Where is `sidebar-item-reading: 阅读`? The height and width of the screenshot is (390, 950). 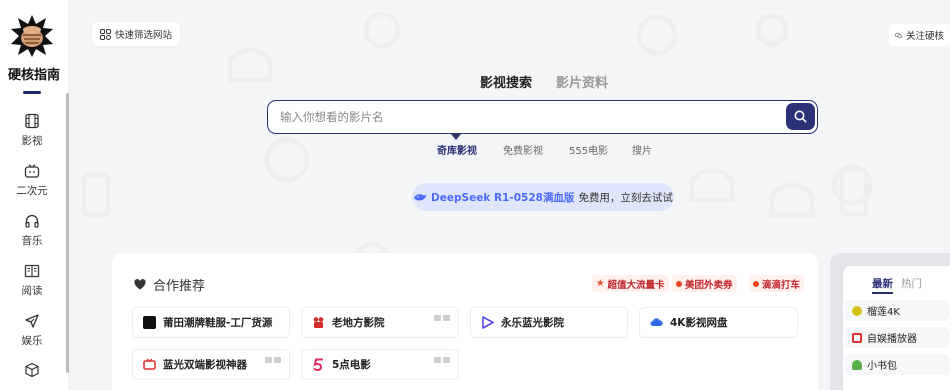
sidebar-item-reading: 阅读 is located at coordinates (32, 280).